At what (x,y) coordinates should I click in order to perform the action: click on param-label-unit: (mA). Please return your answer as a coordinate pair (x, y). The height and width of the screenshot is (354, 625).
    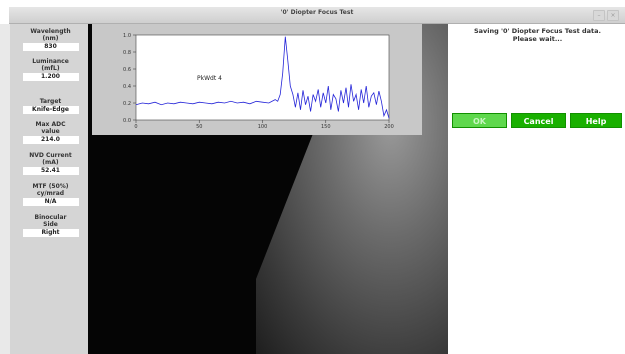
    Looking at the image, I should click on (50, 162).